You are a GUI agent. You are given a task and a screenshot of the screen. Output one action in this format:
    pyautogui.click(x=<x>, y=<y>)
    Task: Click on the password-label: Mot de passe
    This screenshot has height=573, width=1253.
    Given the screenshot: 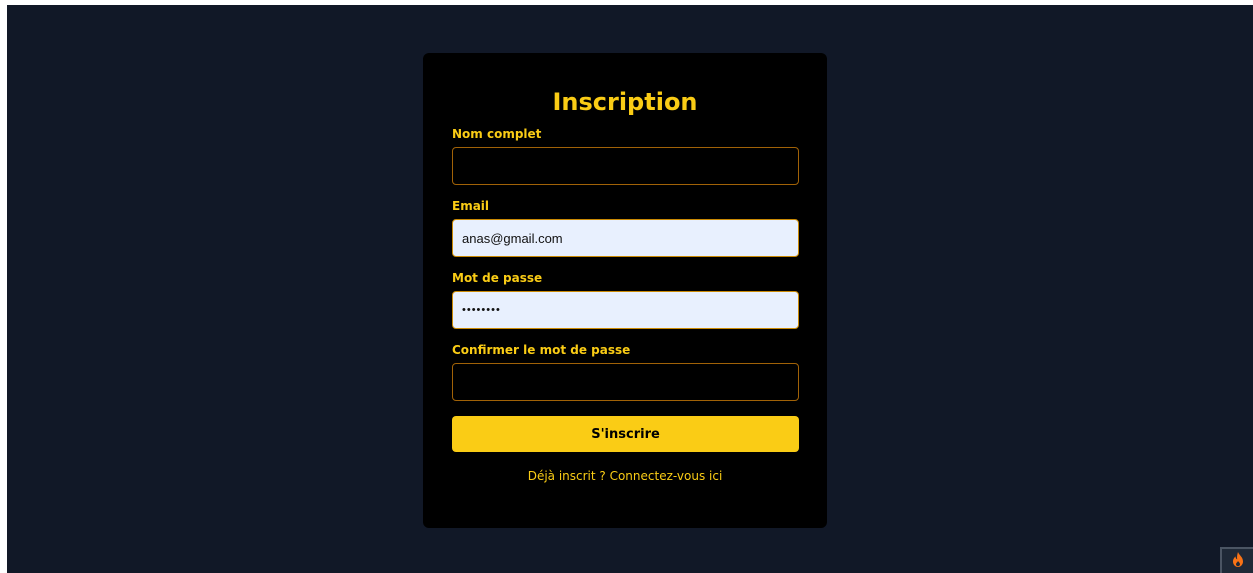 What is the action you would take?
    pyautogui.click(x=497, y=278)
    